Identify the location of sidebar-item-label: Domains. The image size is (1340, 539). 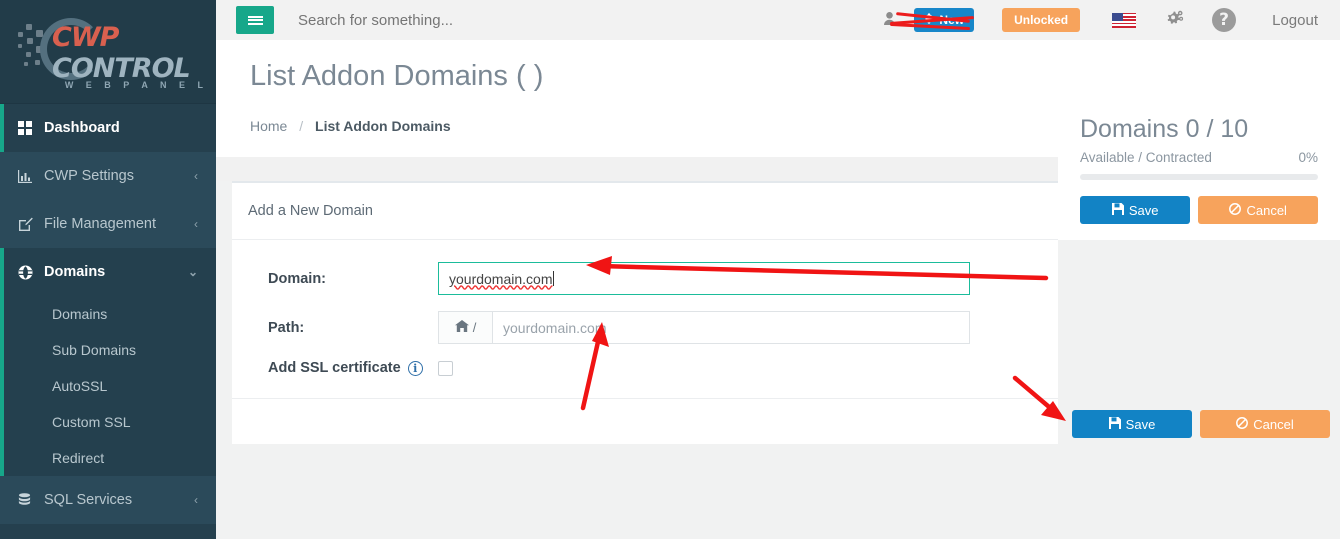
(75, 272).